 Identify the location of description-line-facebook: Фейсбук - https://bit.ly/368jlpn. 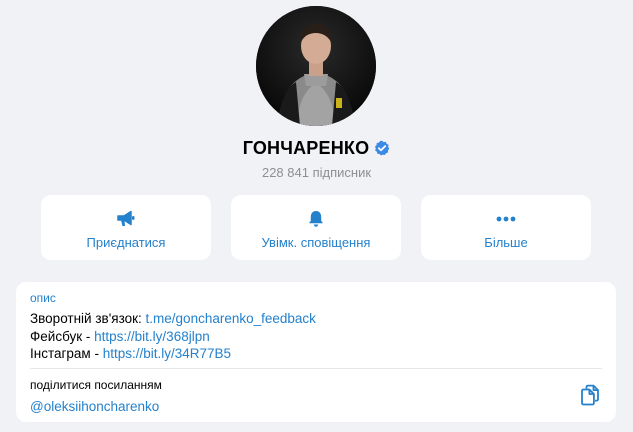
(173, 337).